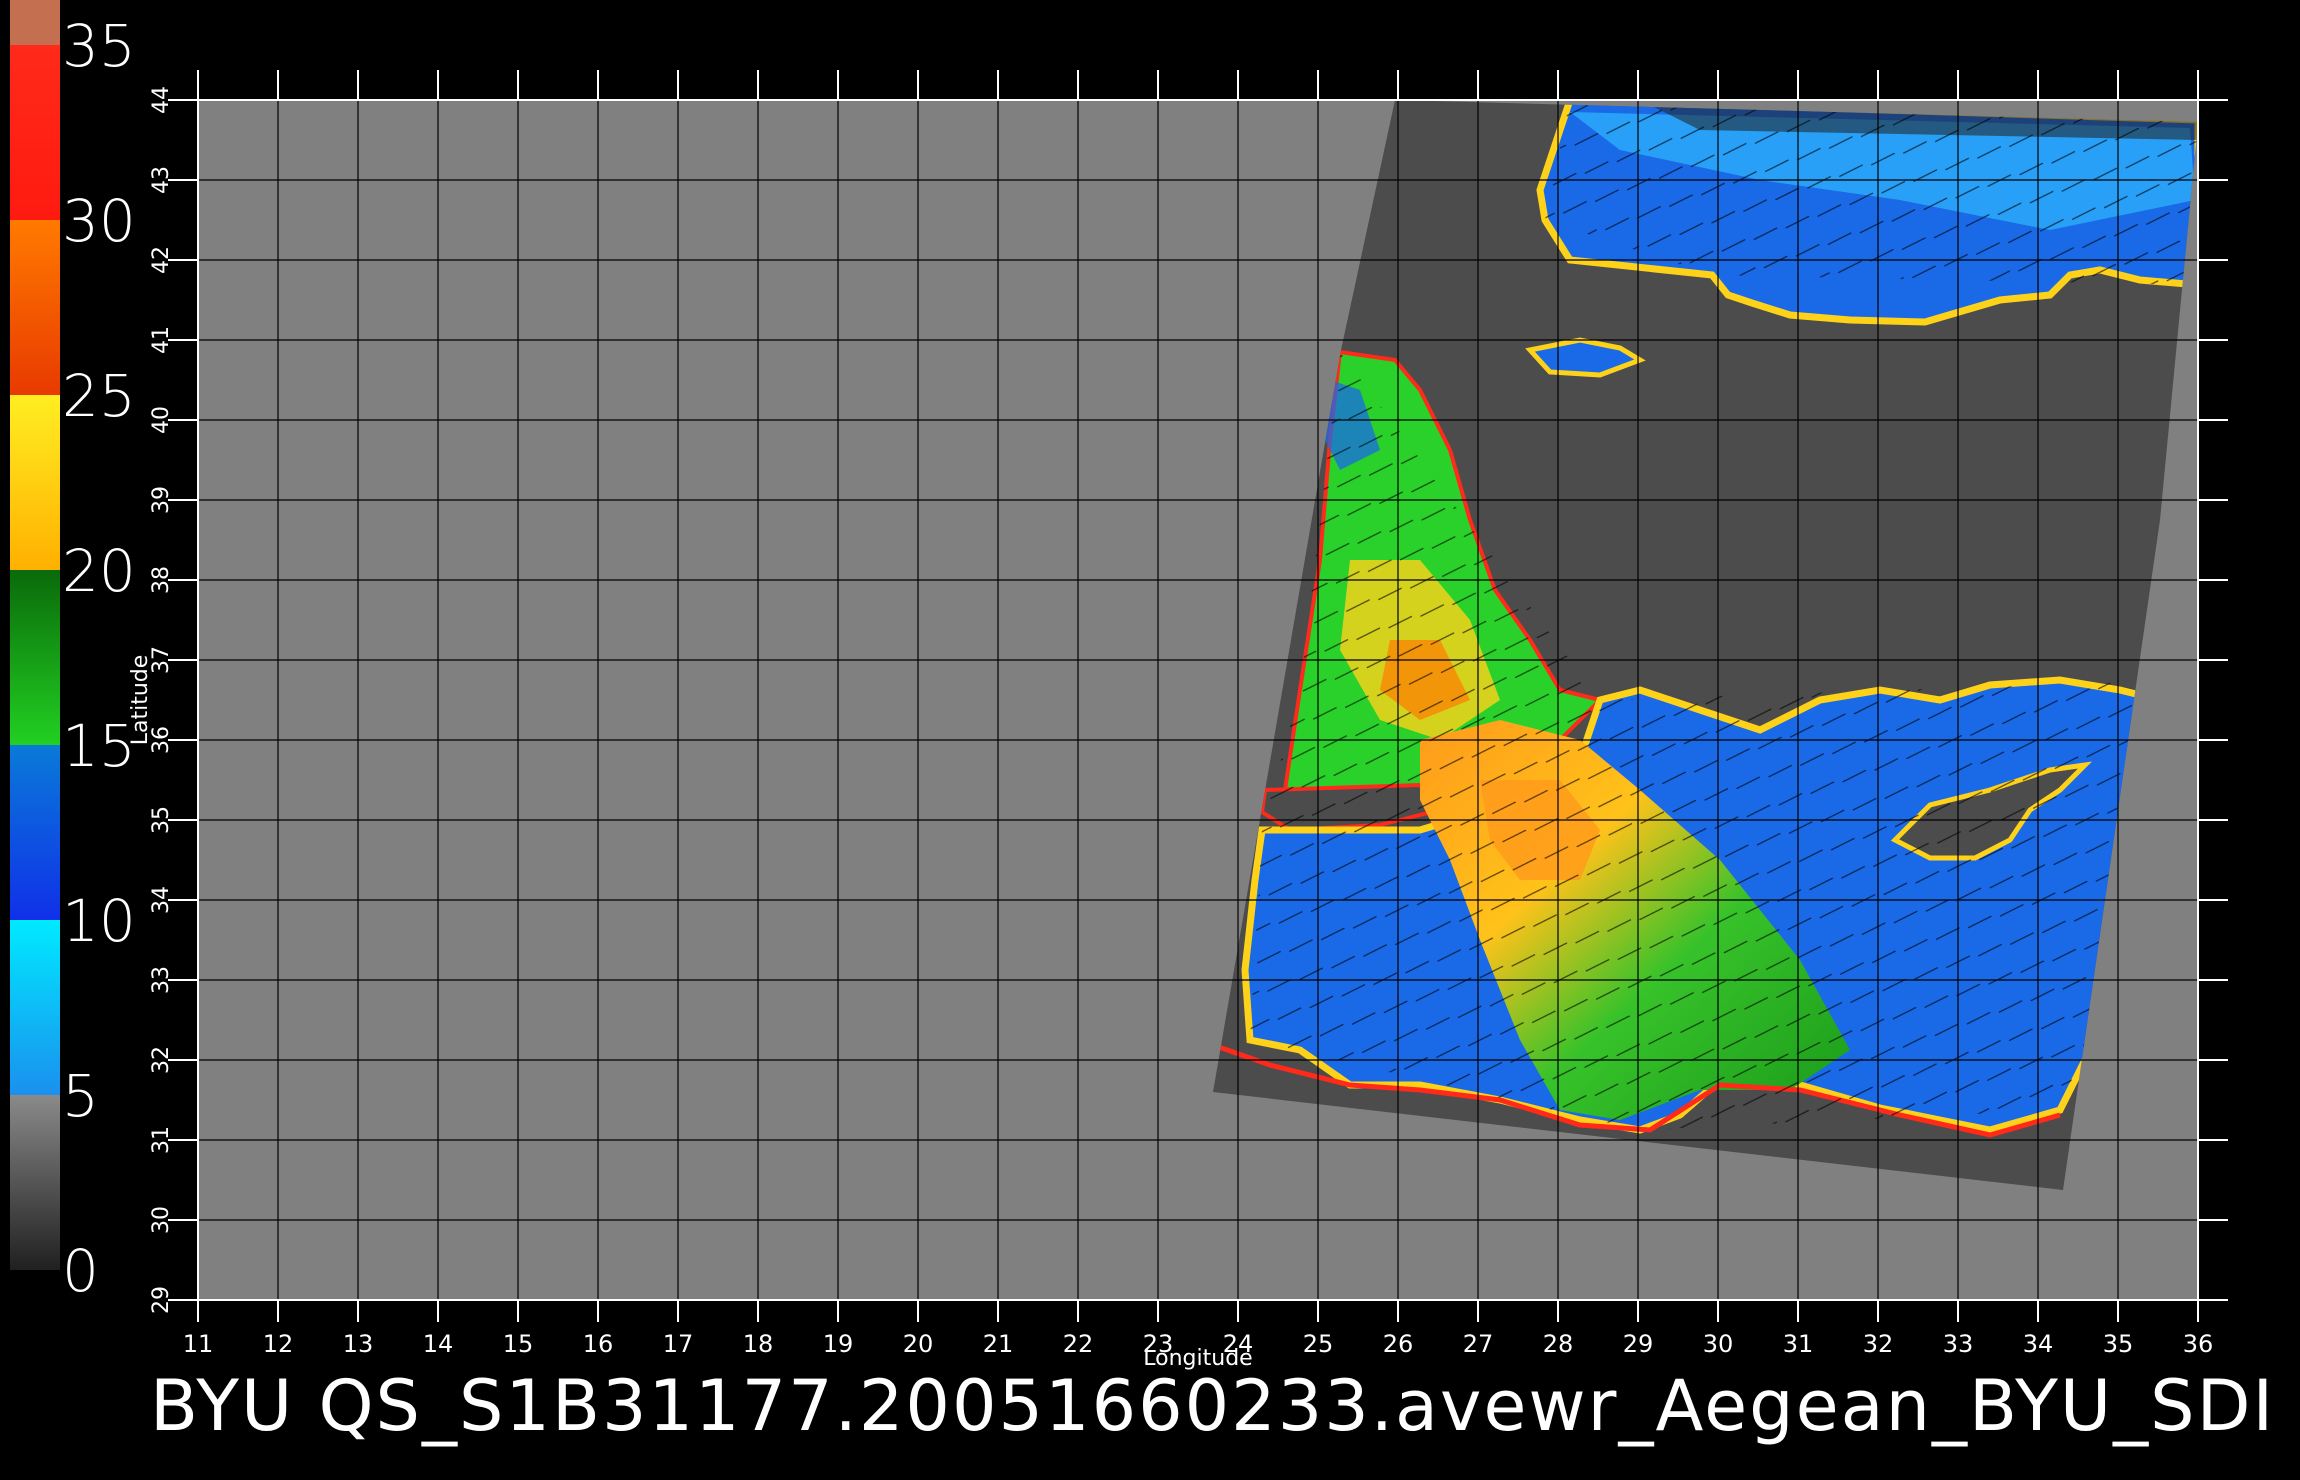 This screenshot has height=1480, width=2300. Describe the element at coordinates (1478, 1344) in the screenshot. I see `lon-tick-label: 27` at that location.